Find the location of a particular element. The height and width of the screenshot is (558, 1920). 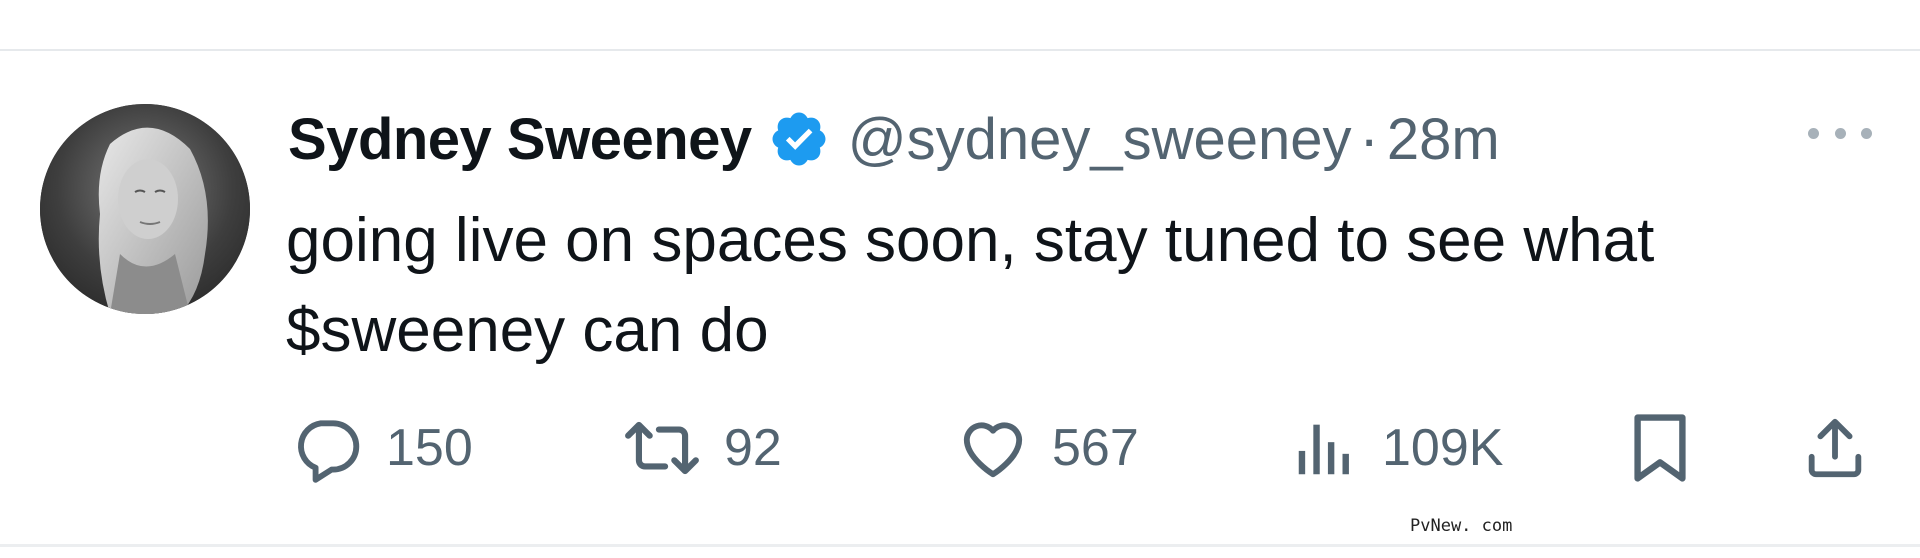

reply-button: 150 is located at coordinates (381, 448).